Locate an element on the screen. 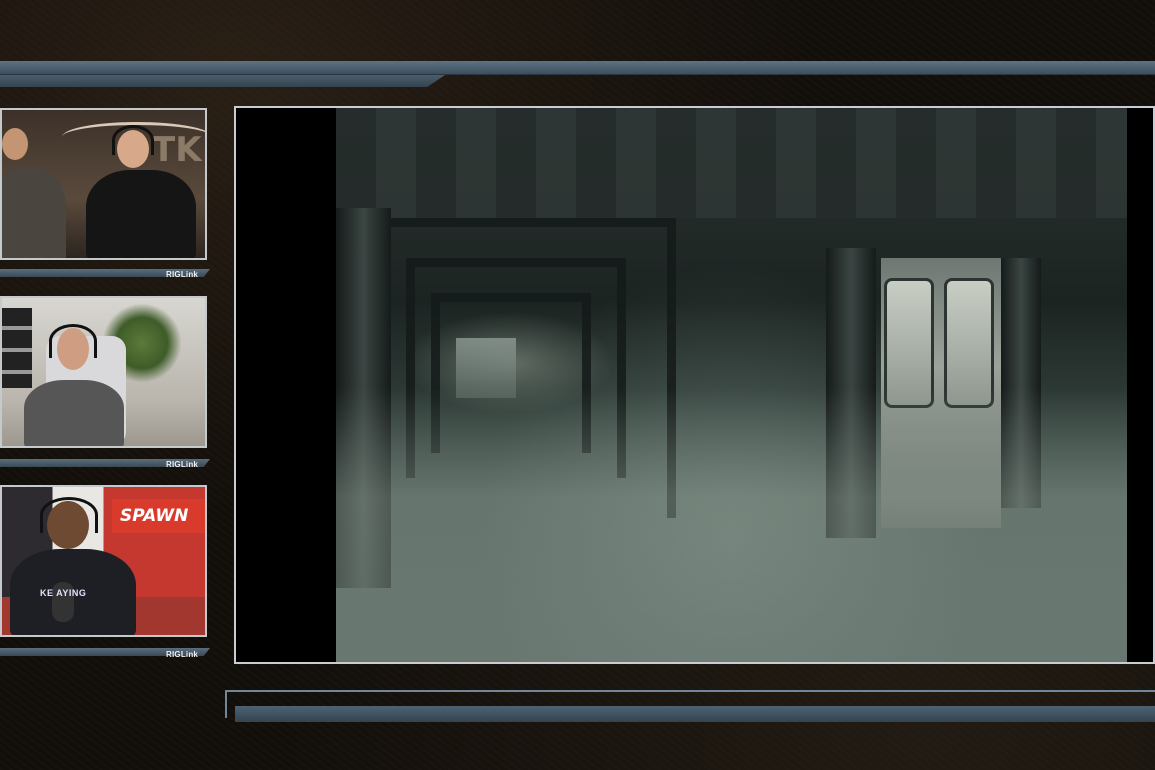  wall-logo: TK is located at coordinates (177, 150).